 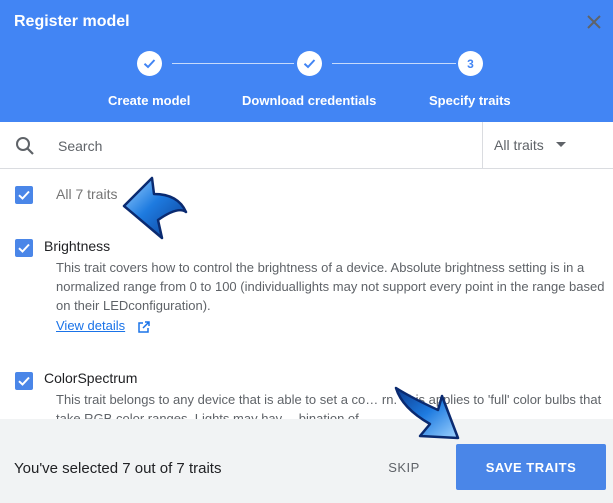 I want to click on trait-checkbox-colorspectrum, so click(x=24, y=381).